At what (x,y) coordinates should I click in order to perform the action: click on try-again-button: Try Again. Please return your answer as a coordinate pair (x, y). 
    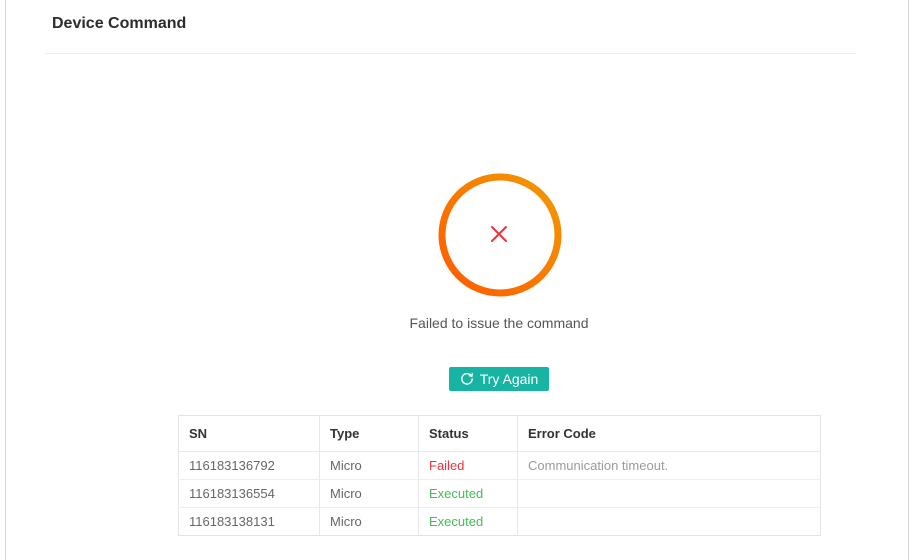
    Looking at the image, I should click on (499, 379).